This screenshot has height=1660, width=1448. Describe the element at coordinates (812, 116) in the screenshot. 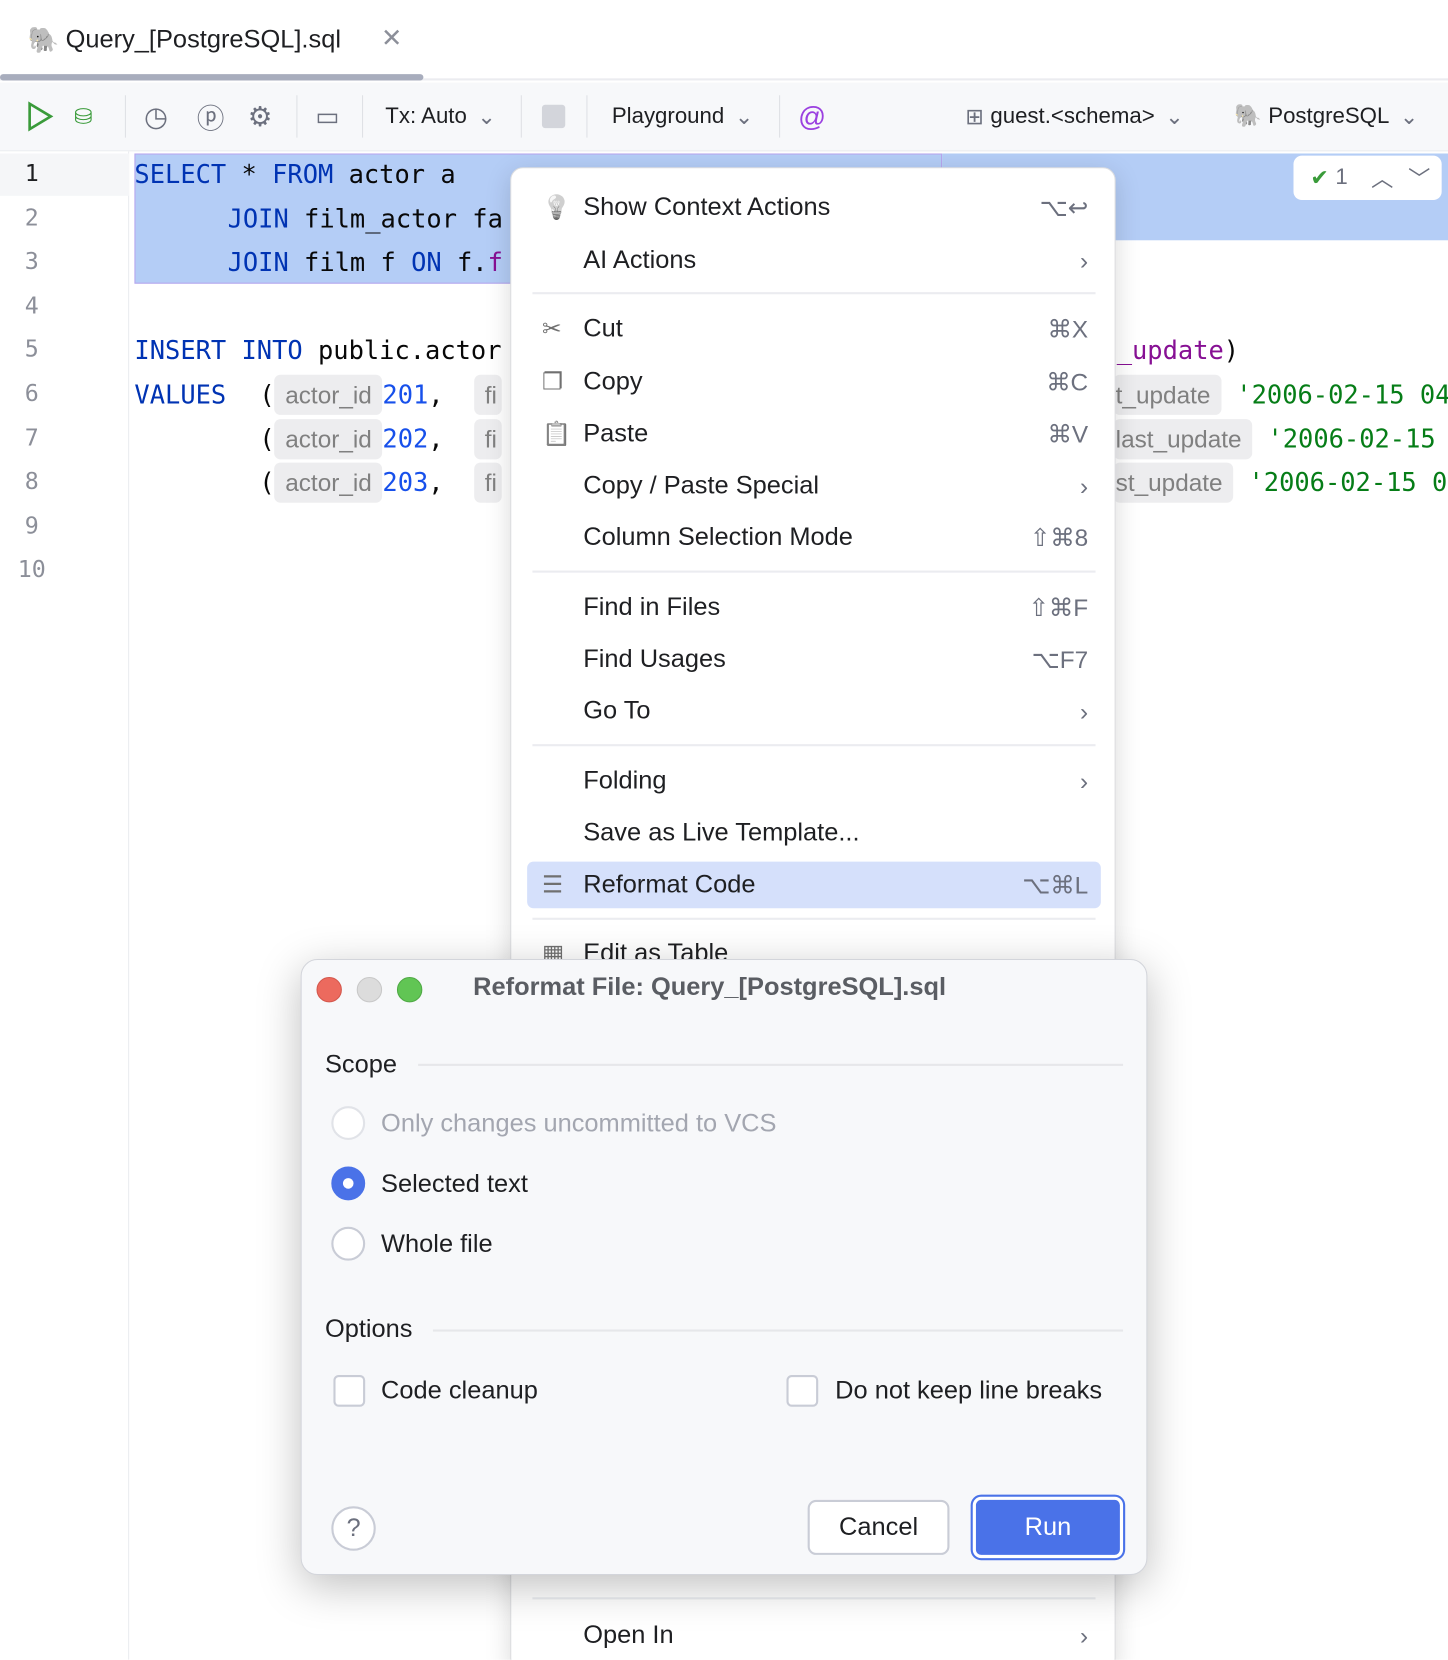

I see `ai-assistant-icon: @` at that location.